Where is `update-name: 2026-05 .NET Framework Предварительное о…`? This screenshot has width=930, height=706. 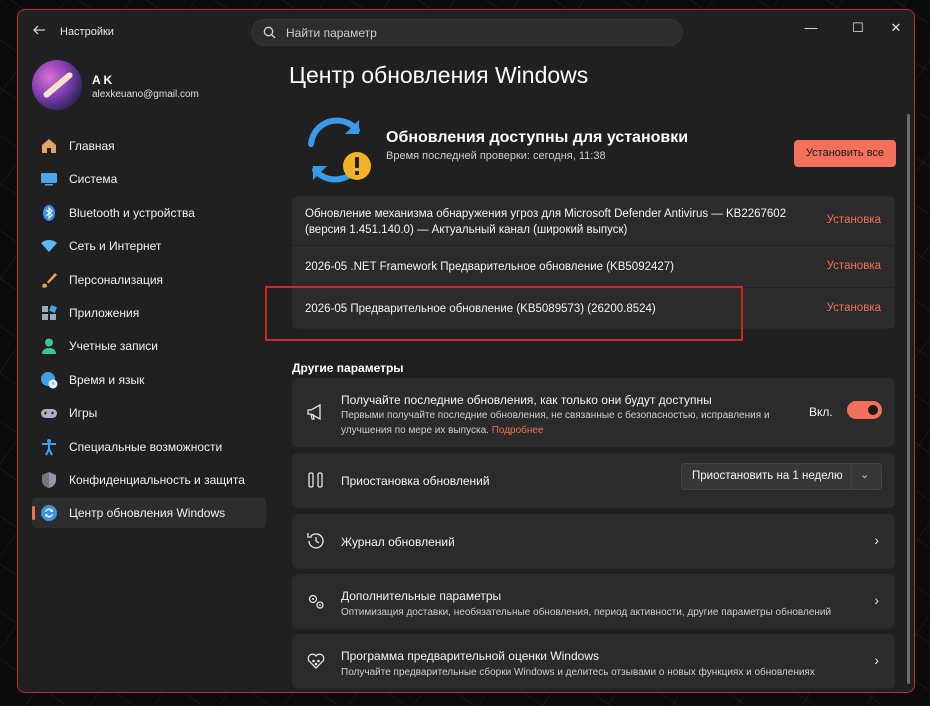
update-name: 2026-05 .NET Framework Предварительное о… is located at coordinates (489, 267).